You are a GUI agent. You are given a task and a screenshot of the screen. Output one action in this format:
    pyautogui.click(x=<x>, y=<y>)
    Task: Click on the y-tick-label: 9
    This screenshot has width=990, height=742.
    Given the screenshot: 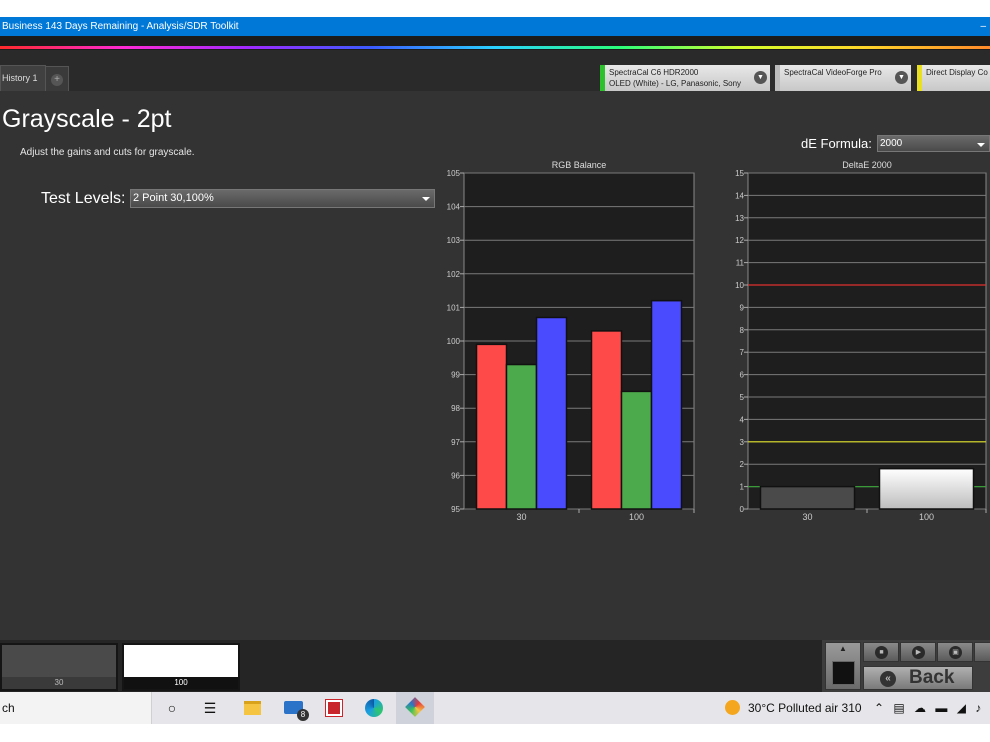 What is the action you would take?
    pyautogui.click(x=742, y=307)
    